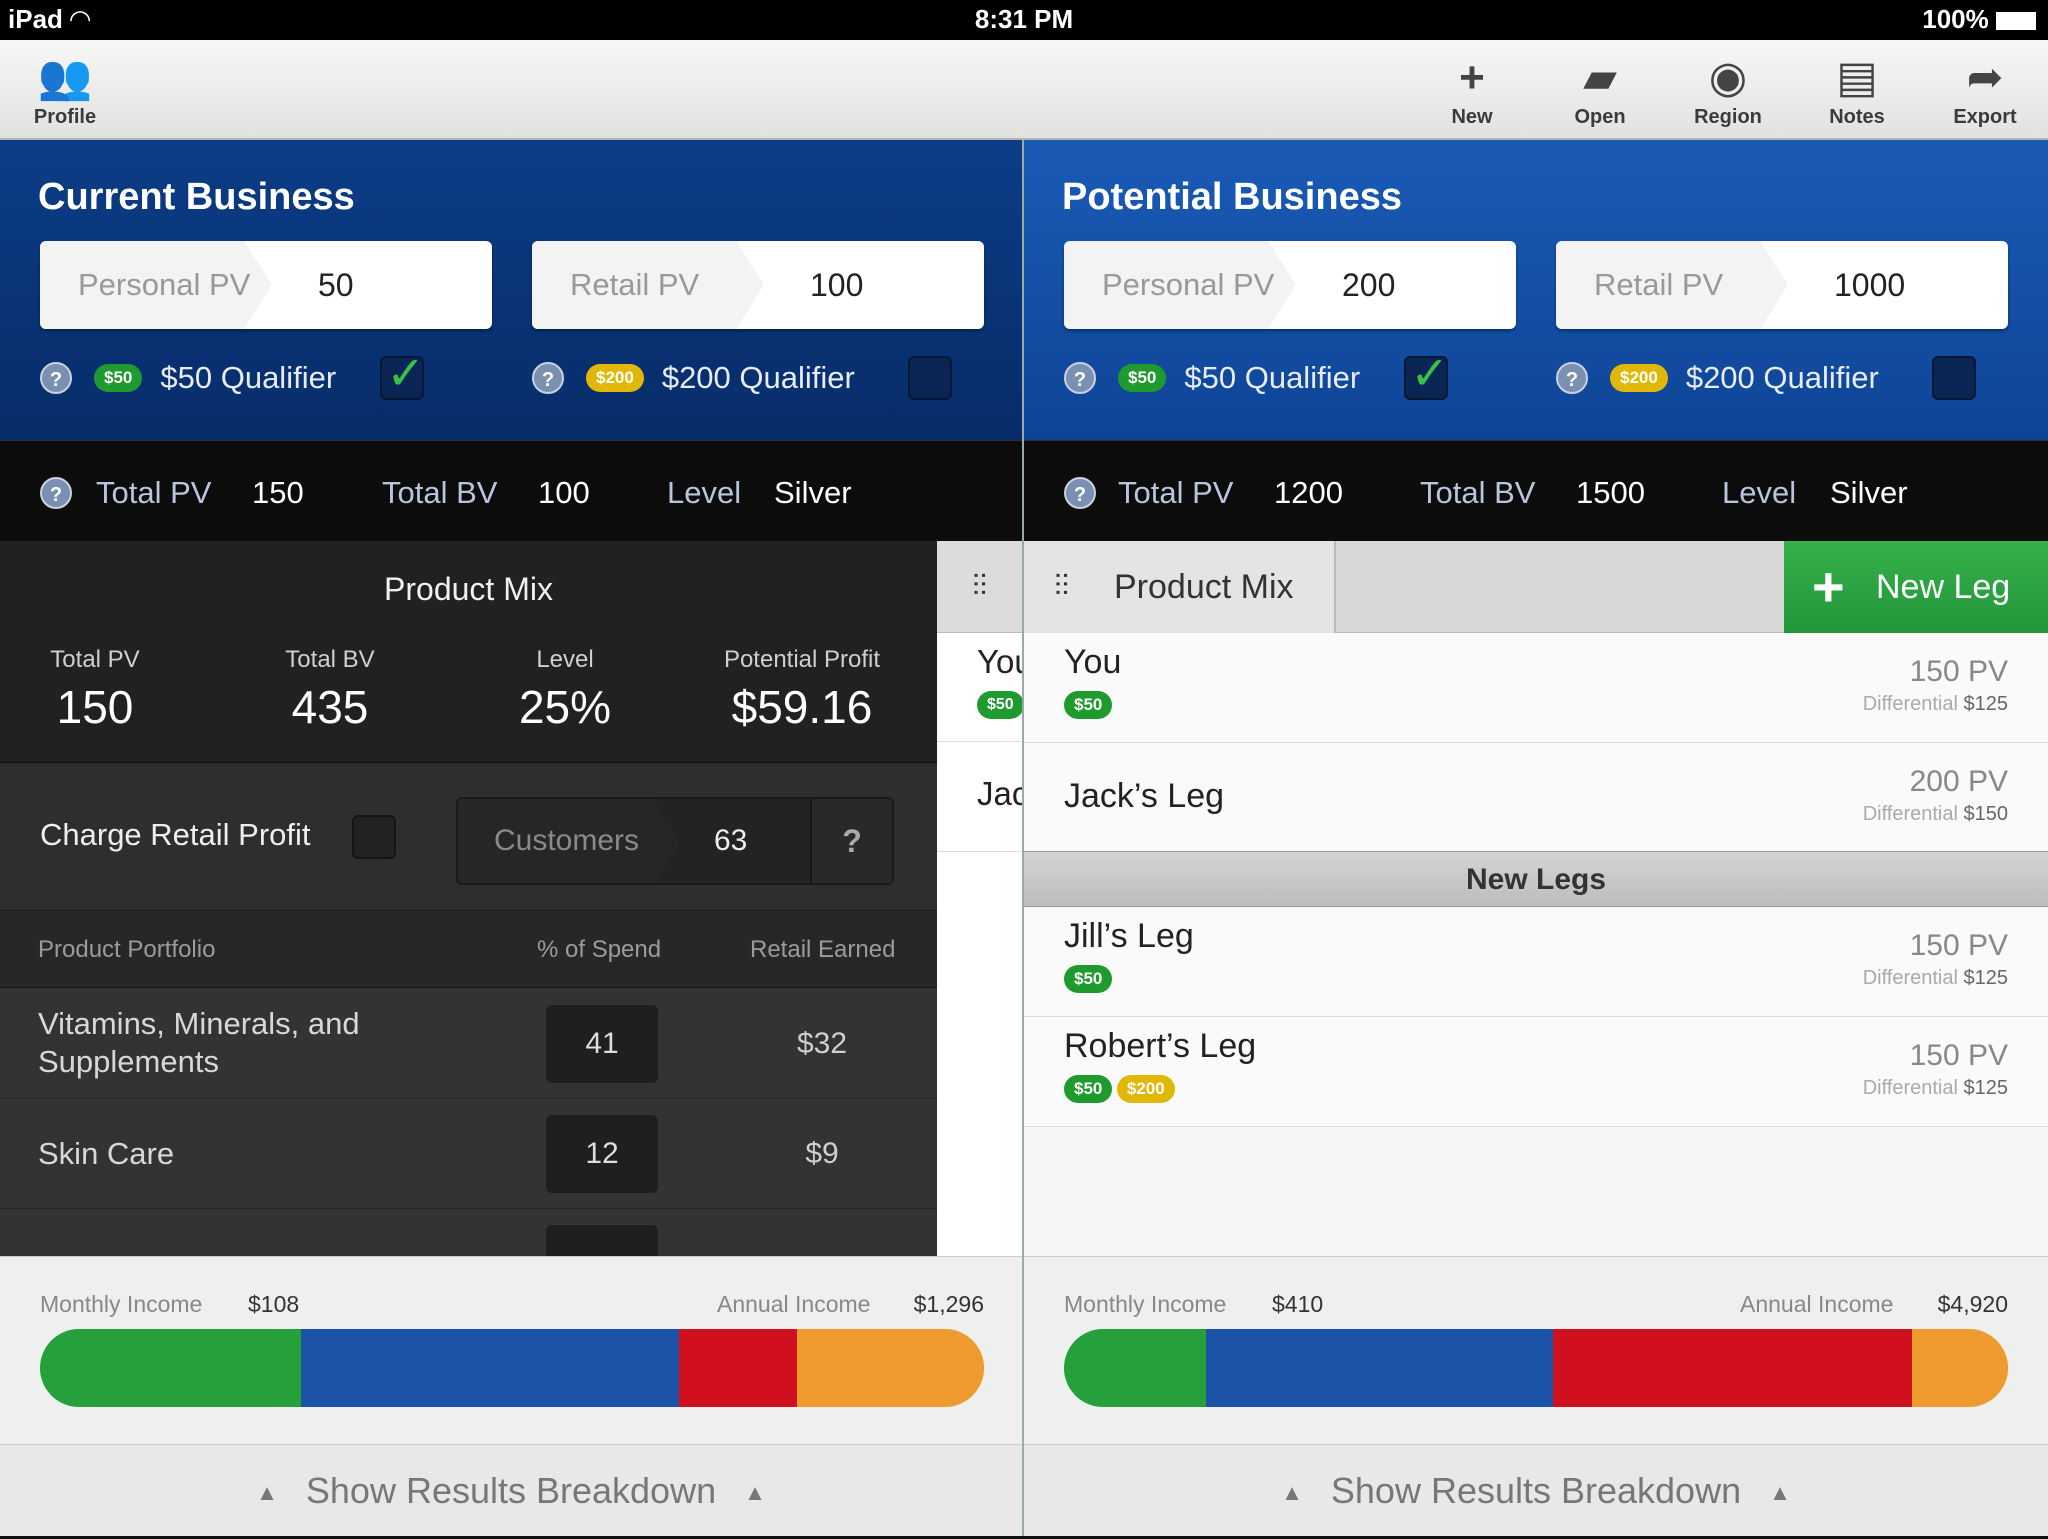 The image size is (2048, 1539). What do you see at coordinates (1728, 77) in the screenshot?
I see `globe-icon: ◉` at bounding box center [1728, 77].